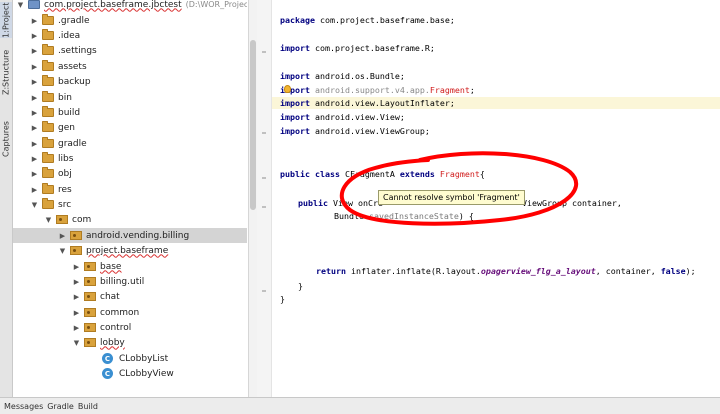 This screenshot has height=414, width=720. I want to click on scrollbar-thumb, so click(253, 125).